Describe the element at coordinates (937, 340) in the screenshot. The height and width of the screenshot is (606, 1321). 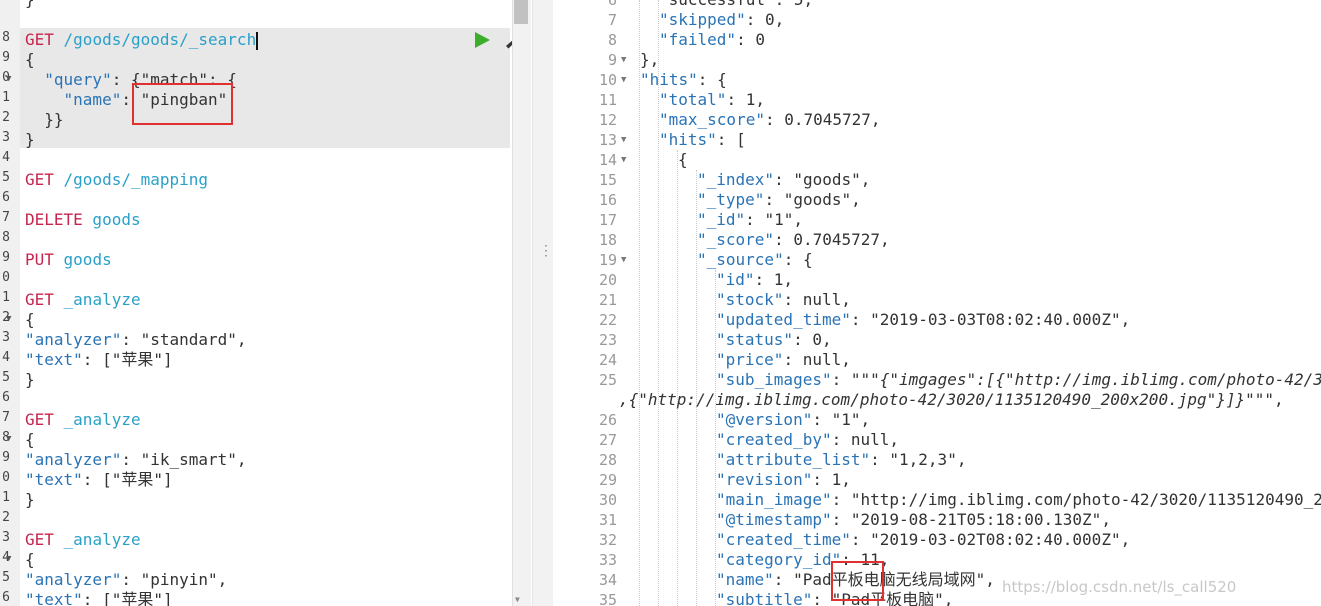
I see `response-line: 23 "status": 0,` at that location.